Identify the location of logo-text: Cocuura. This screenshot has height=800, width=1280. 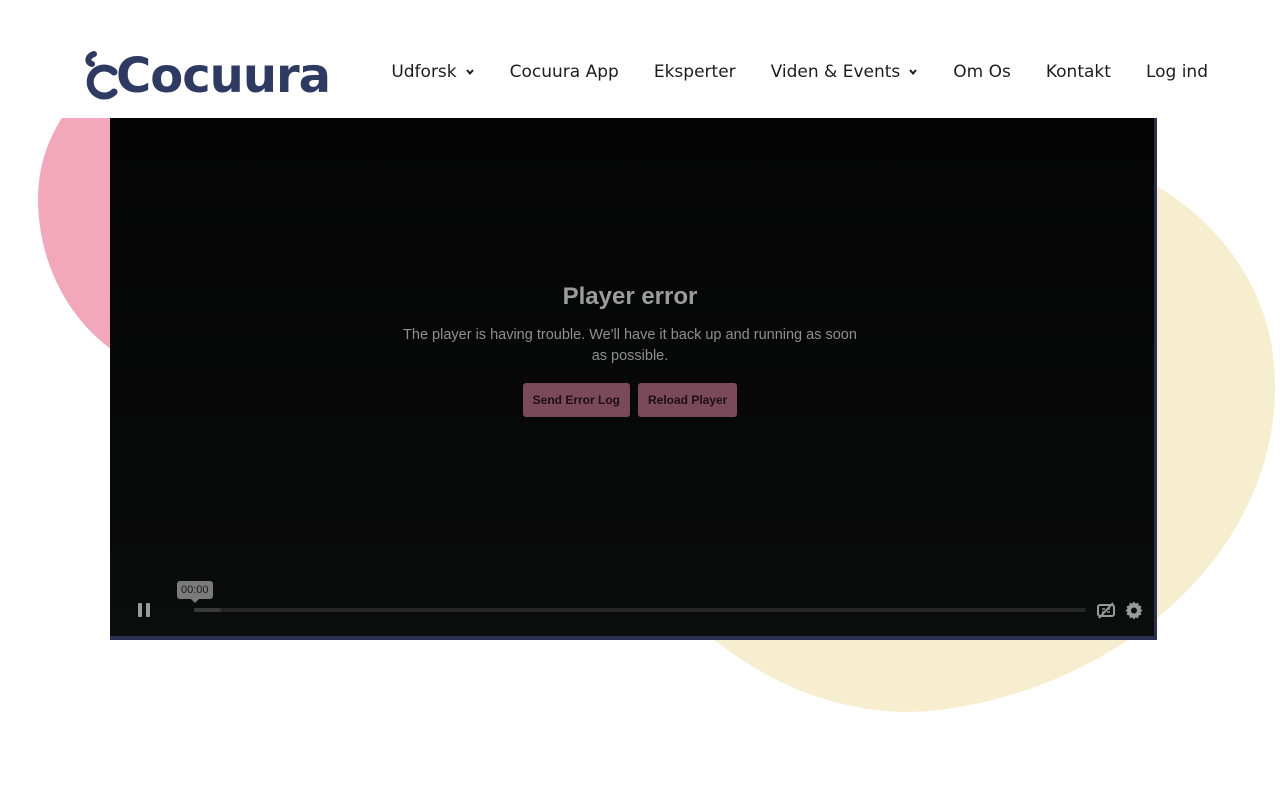
(223, 76).